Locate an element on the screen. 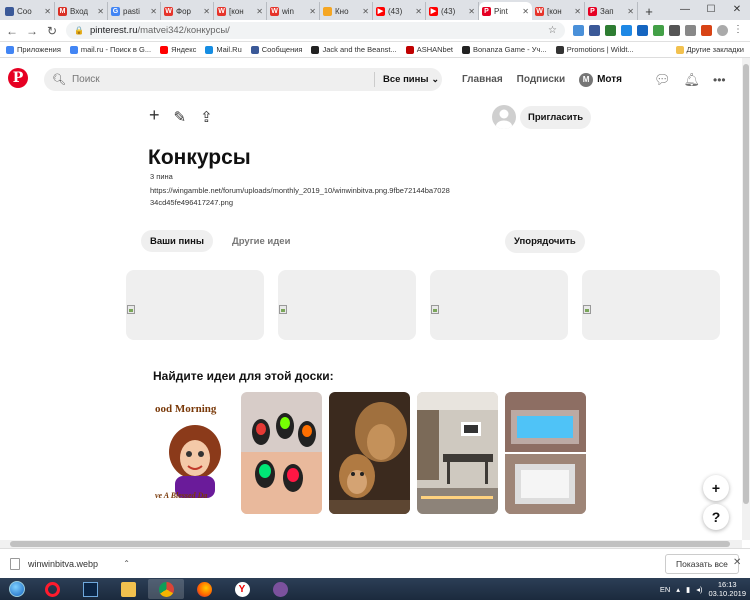  profile-avatar-icon is located at coordinates (722, 30).